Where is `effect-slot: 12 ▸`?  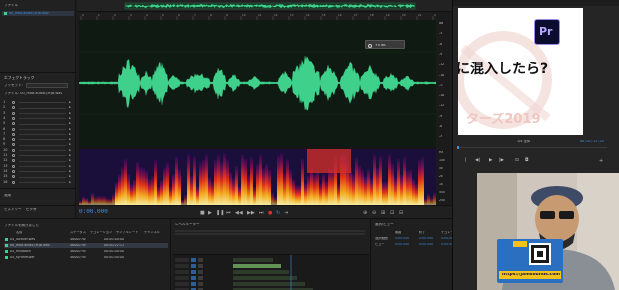
effect-slot: 12 ▸ is located at coordinates (38, 160).